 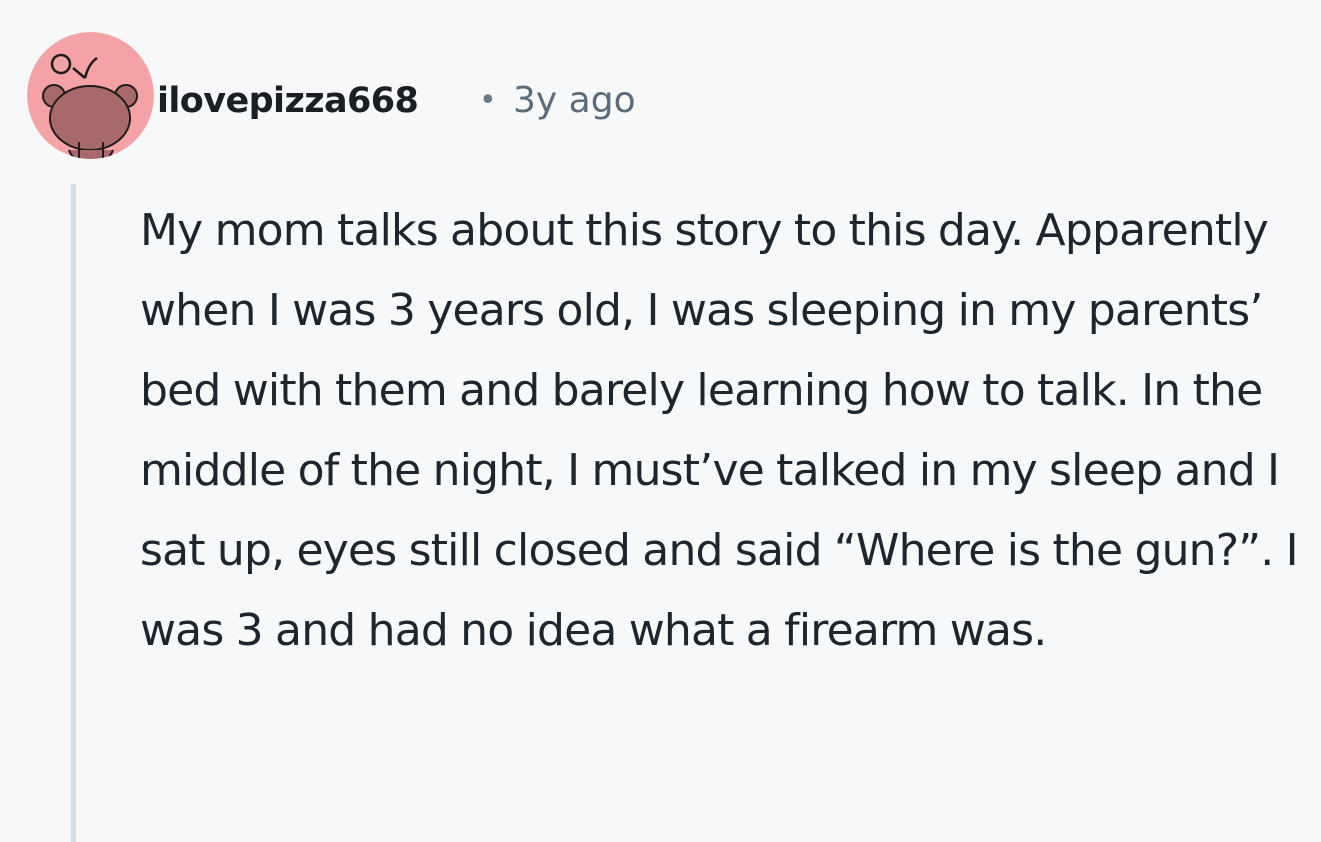 I want to click on snoo-avatar-icon, so click(x=90, y=95).